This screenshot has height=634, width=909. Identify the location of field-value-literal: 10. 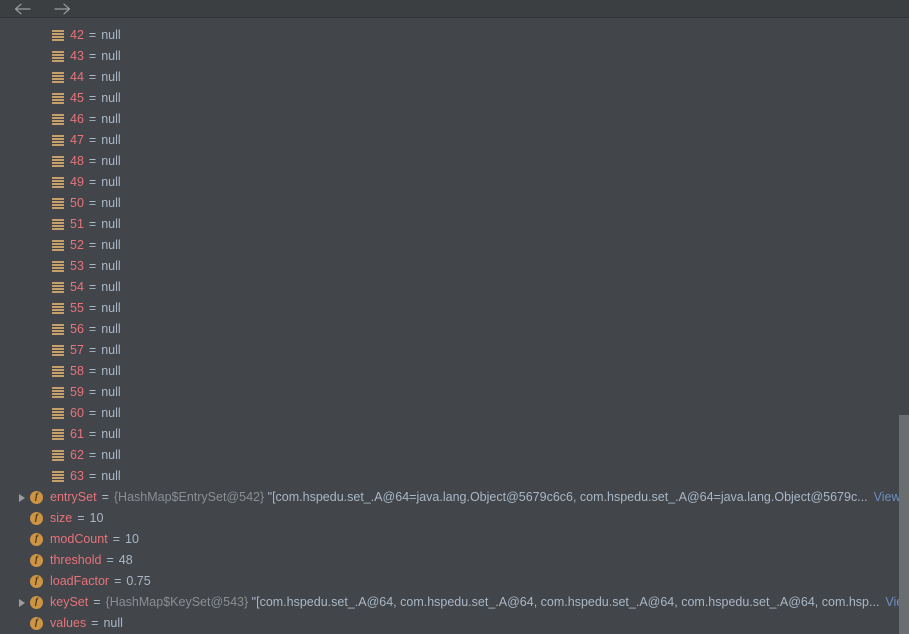
(132, 539).